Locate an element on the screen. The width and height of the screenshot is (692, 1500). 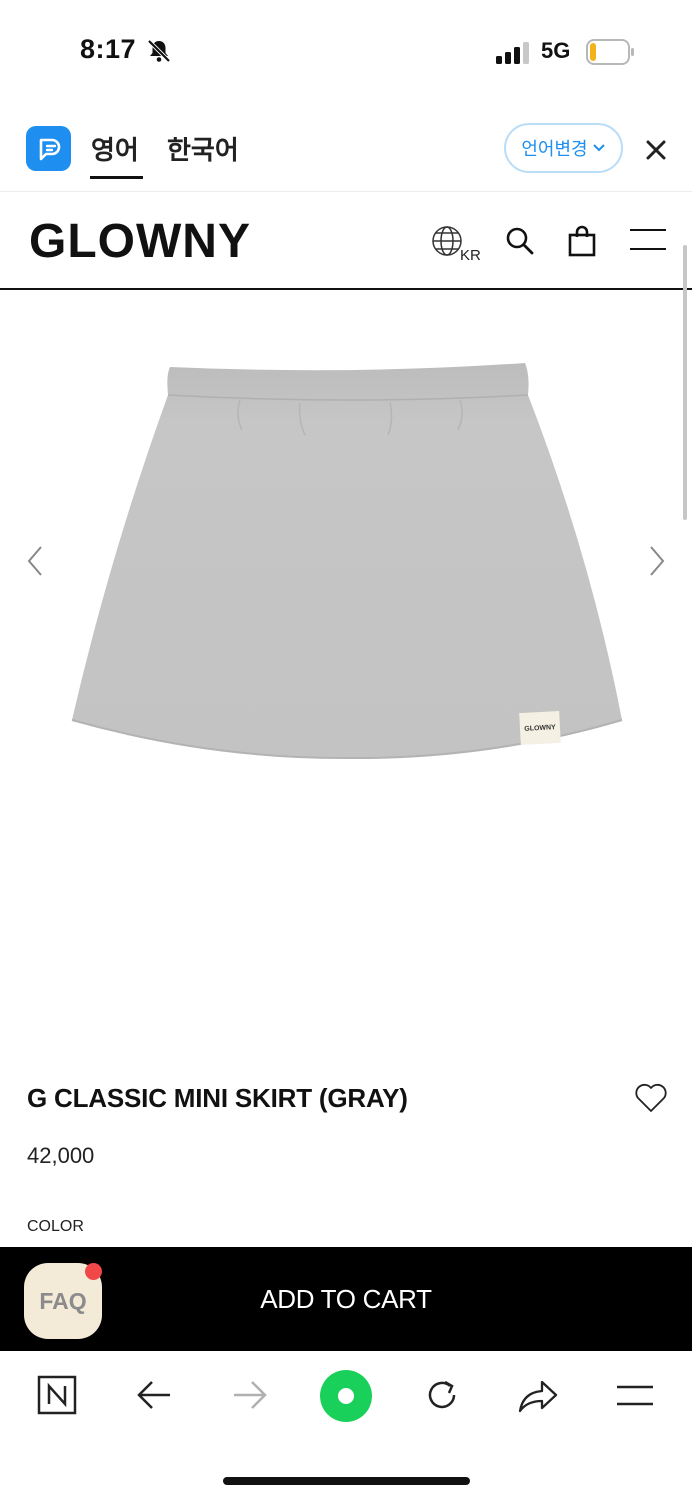
product-title: G CLASSIC MINI SKIRT (GRAY) is located at coordinates (217, 1098).